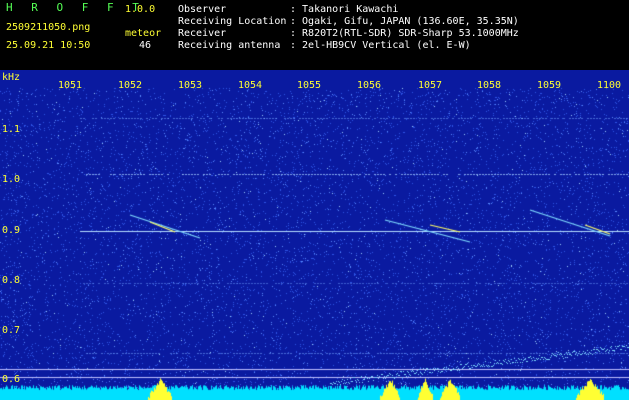 The width and height of the screenshot is (629, 400). What do you see at coordinates (11, 379) in the screenshot?
I see `y-tick: 0.6` at bounding box center [11, 379].